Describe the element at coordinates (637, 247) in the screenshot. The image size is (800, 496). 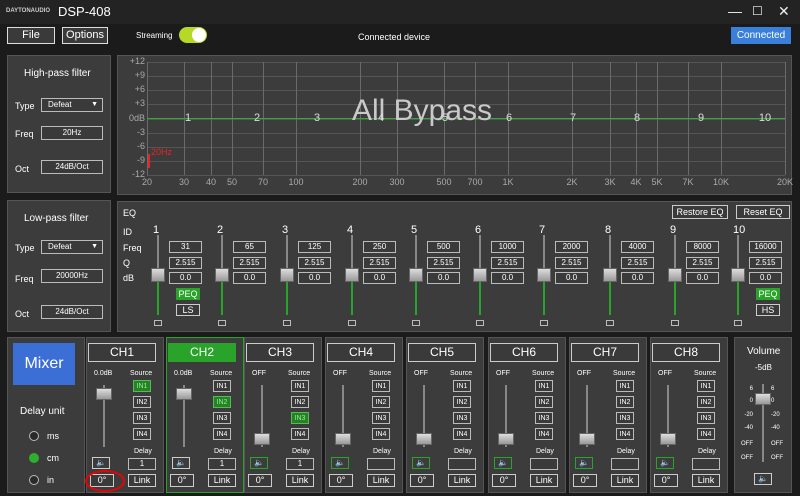
I see `eq-band-freq-input: 4000` at that location.